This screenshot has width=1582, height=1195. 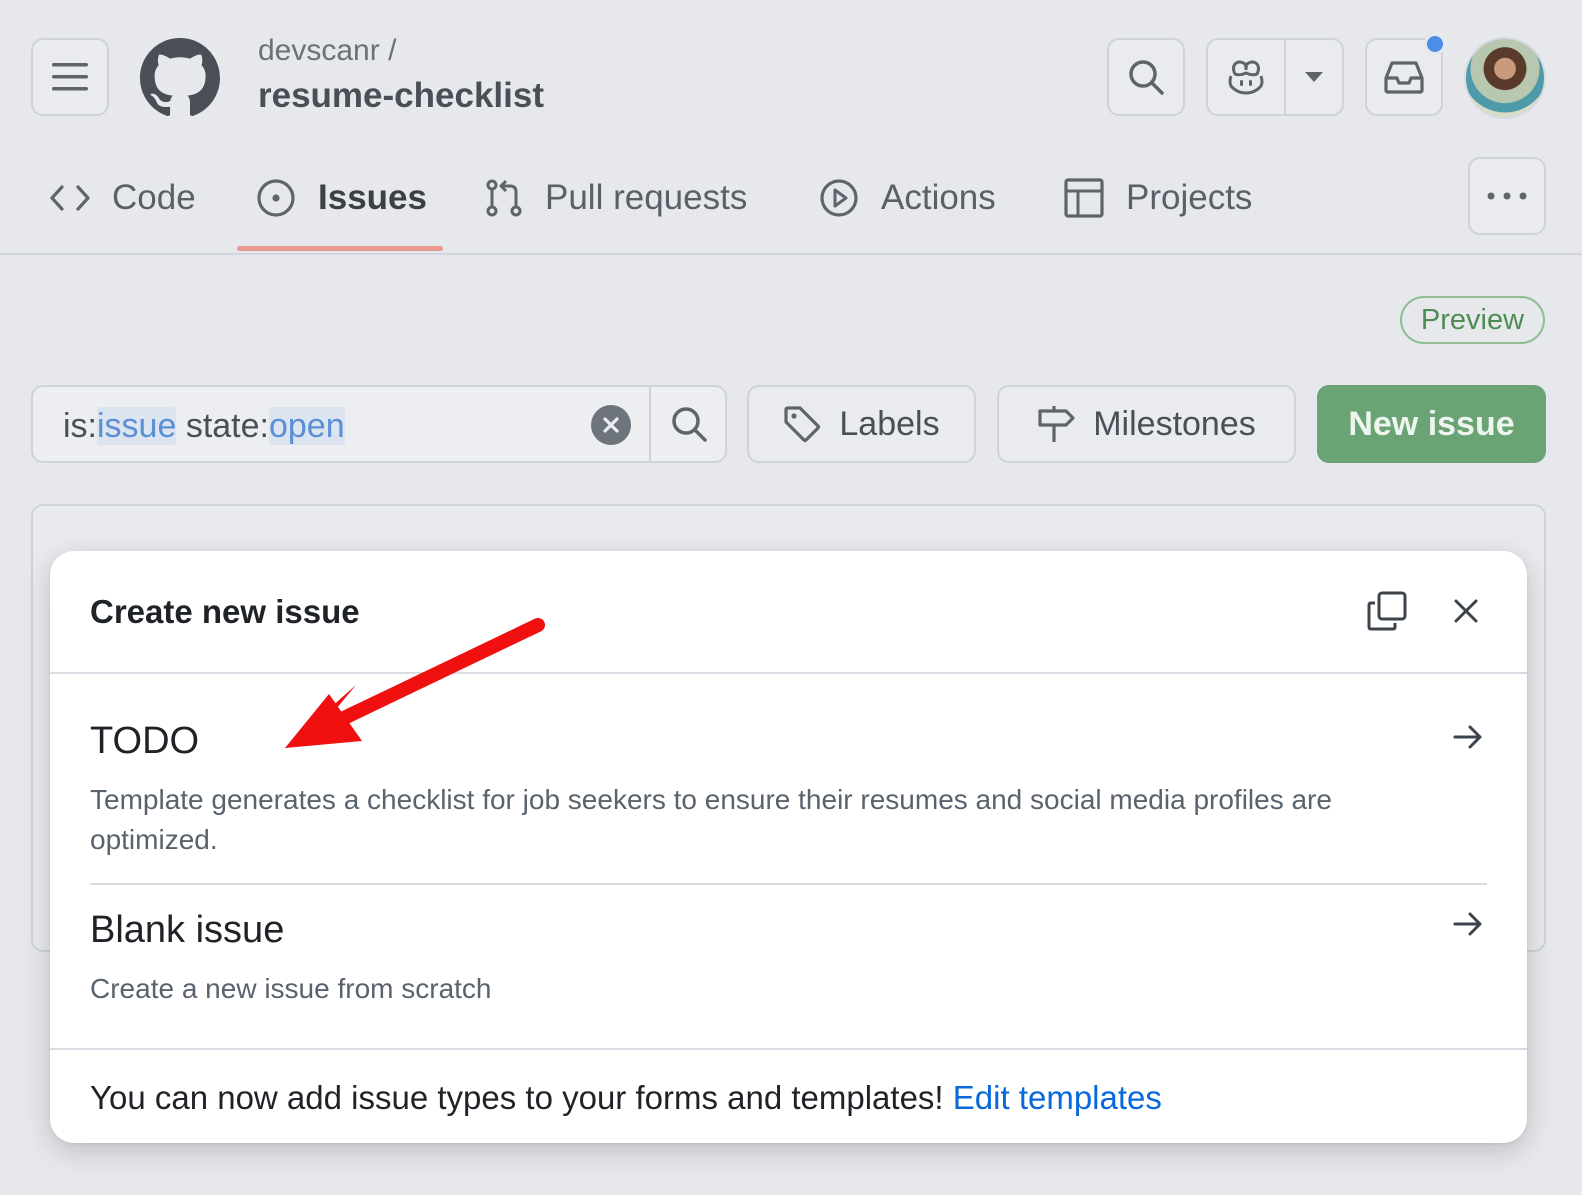 I want to click on more-tabs-button, so click(x=1507, y=196).